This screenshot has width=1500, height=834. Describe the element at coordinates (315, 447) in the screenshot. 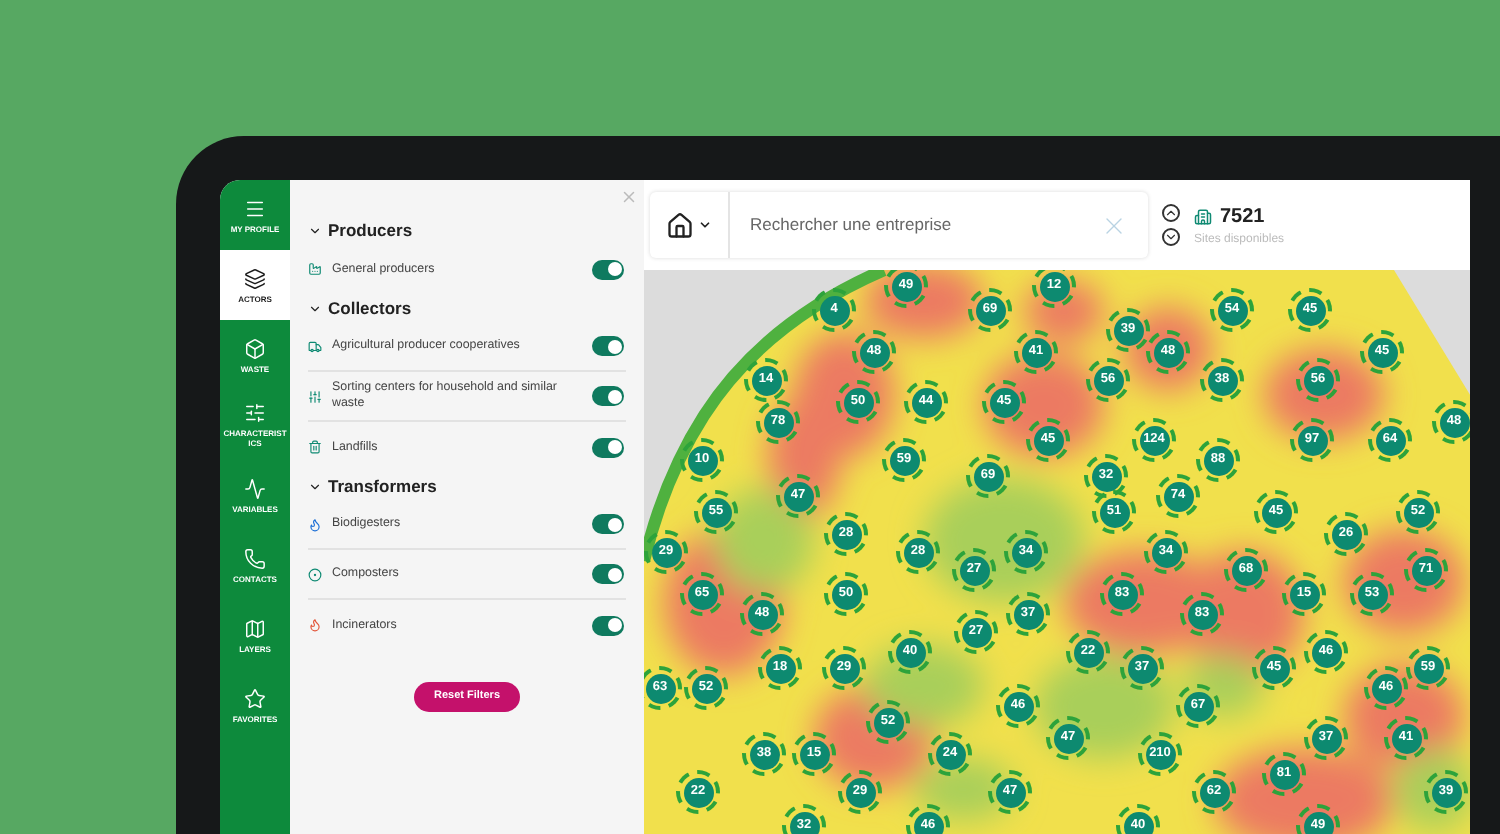

I see `trash-icon` at that location.